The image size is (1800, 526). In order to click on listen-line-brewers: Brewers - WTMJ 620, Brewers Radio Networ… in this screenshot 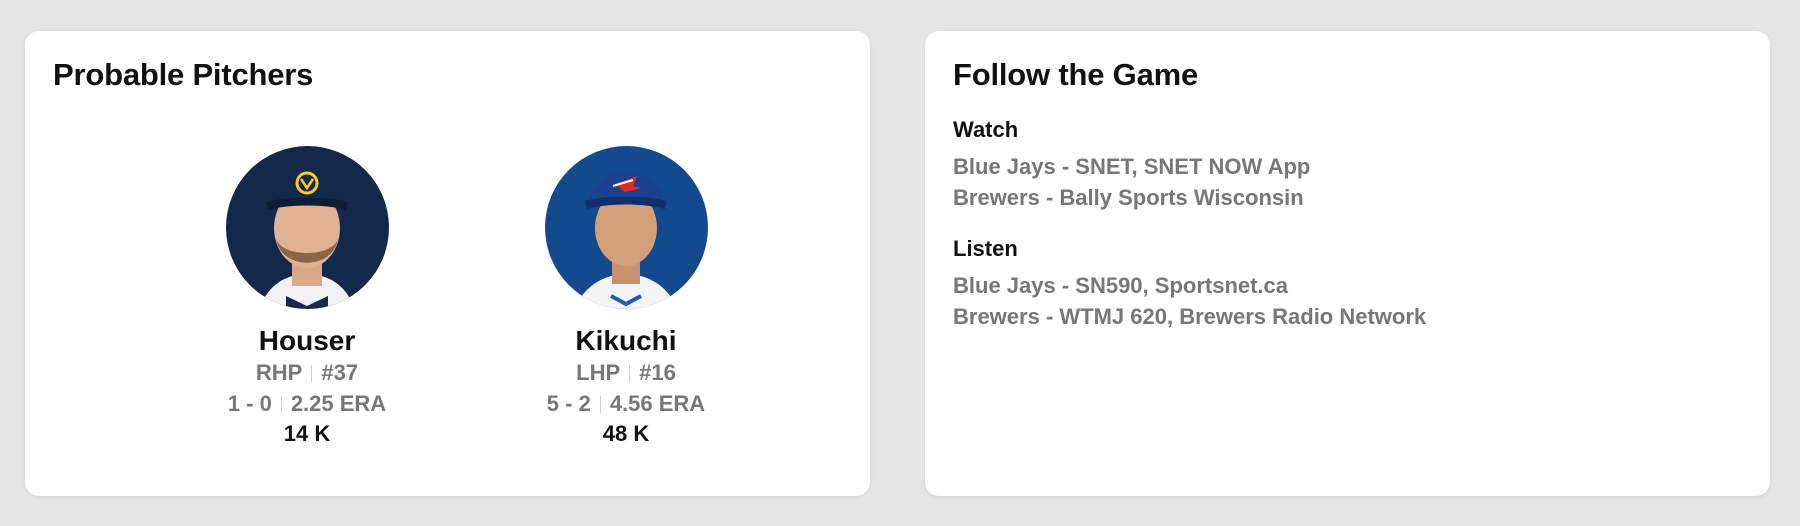, I will do `click(1190, 316)`.